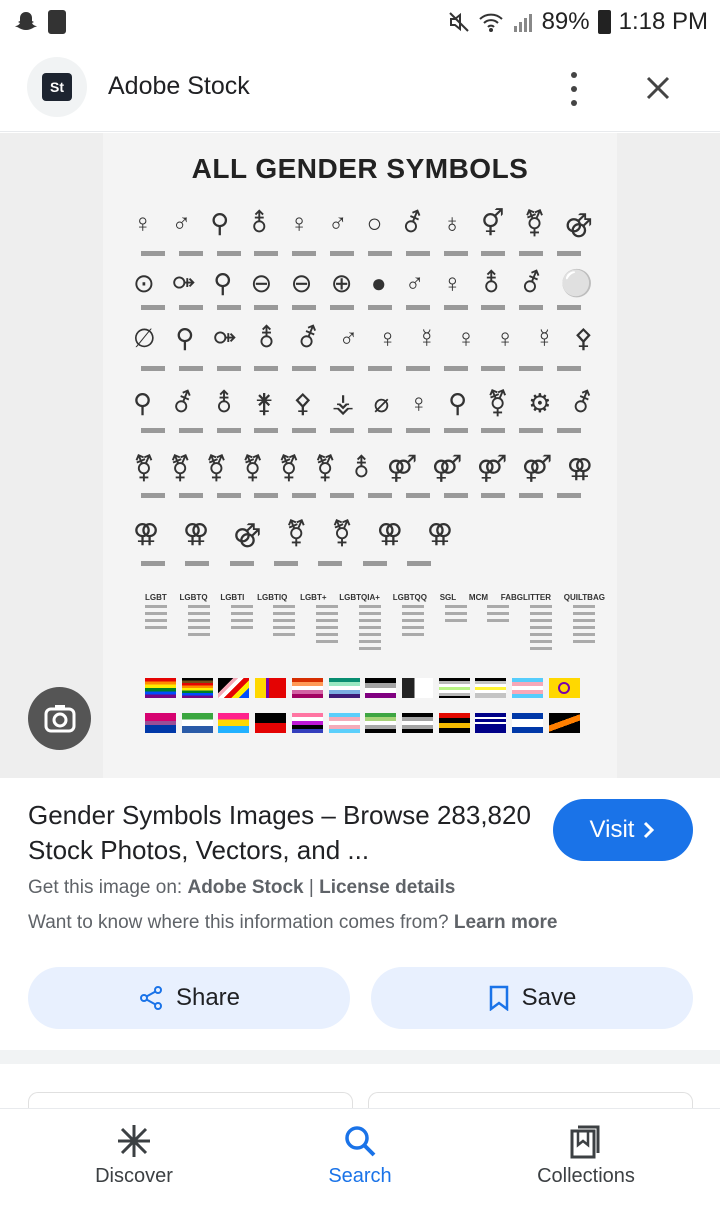 This screenshot has height=1206, width=720. What do you see at coordinates (245, 887) in the screenshot?
I see `source-link: Adobe Stock` at bounding box center [245, 887].